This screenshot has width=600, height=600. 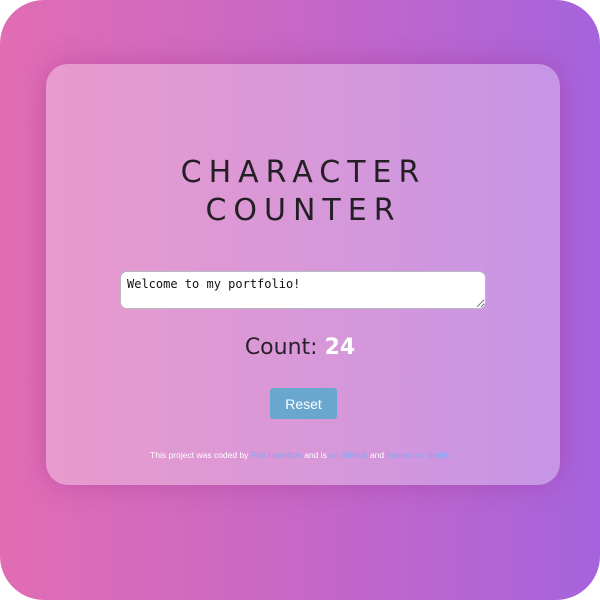 What do you see at coordinates (418, 455) in the screenshot?
I see `netlify-link: hosted on Netlify` at bounding box center [418, 455].